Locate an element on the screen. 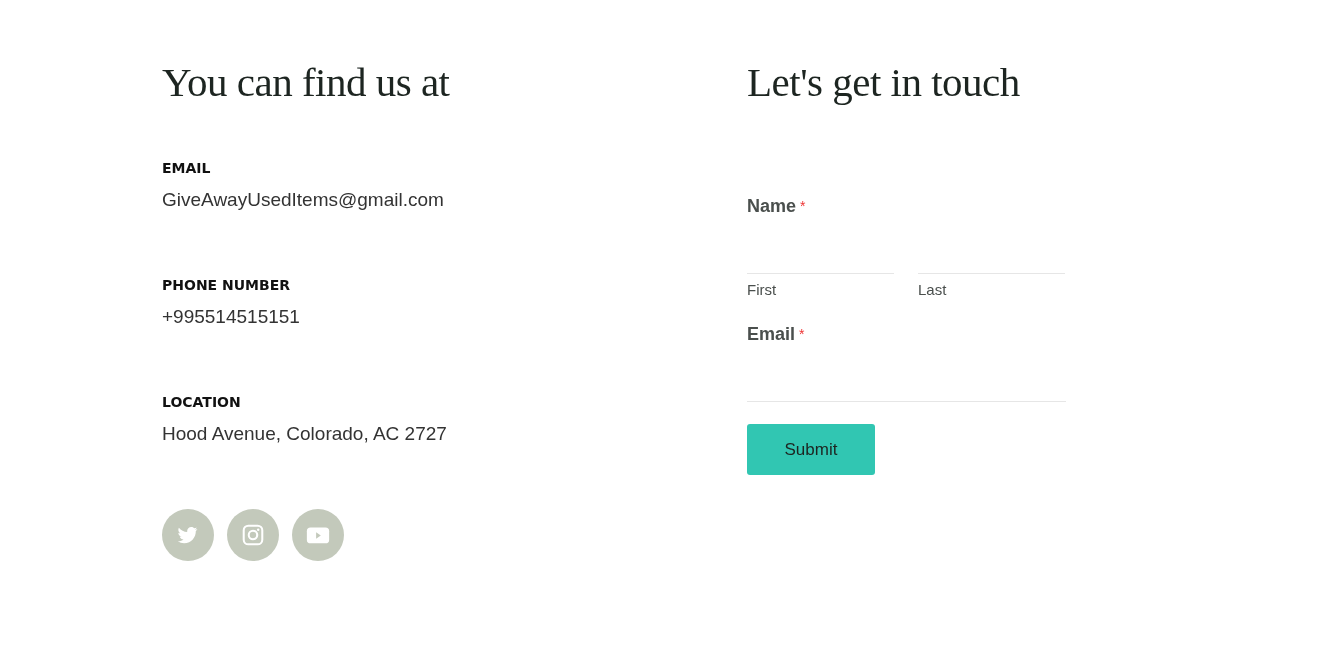 This screenshot has height=661, width=1333. info-label: EMAIL is located at coordinates (187, 168).